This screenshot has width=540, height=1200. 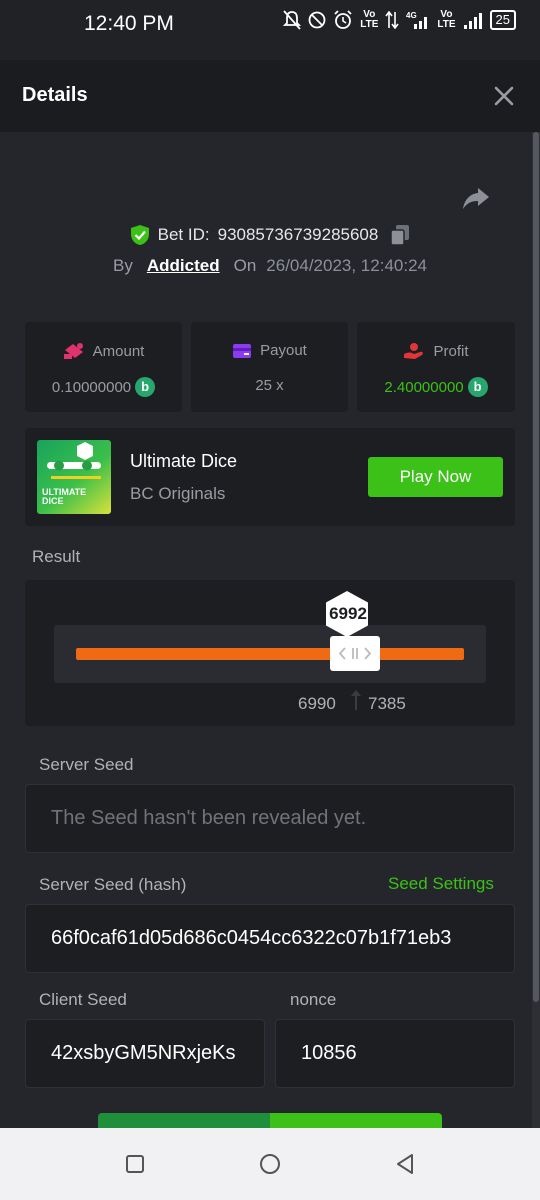 I want to click on wallet-icon, so click(x=242, y=350).